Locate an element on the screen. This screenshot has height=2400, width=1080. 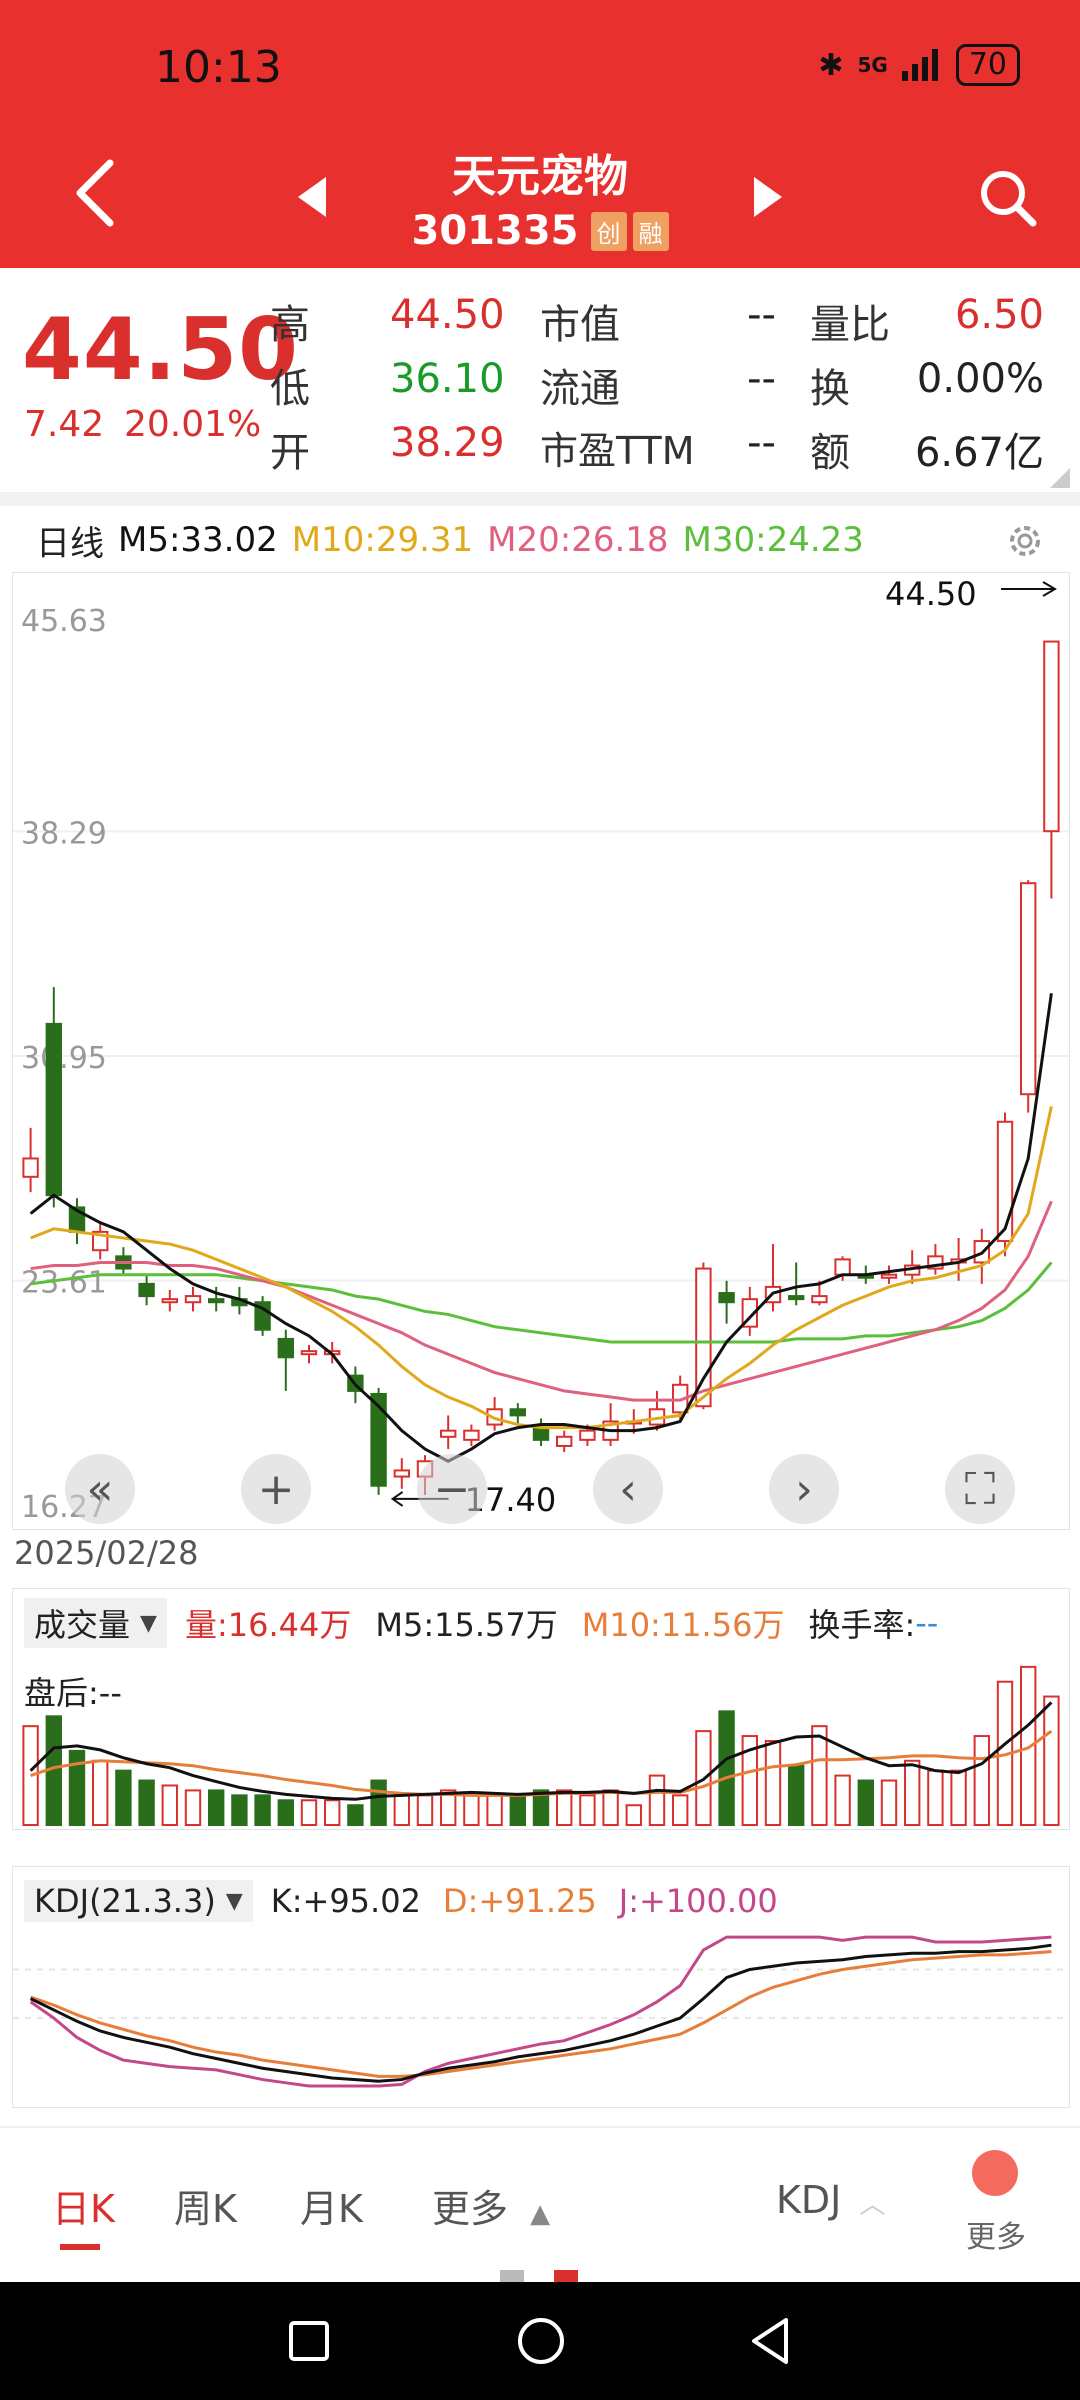
stock-code: 301335 is located at coordinates (495, 231).